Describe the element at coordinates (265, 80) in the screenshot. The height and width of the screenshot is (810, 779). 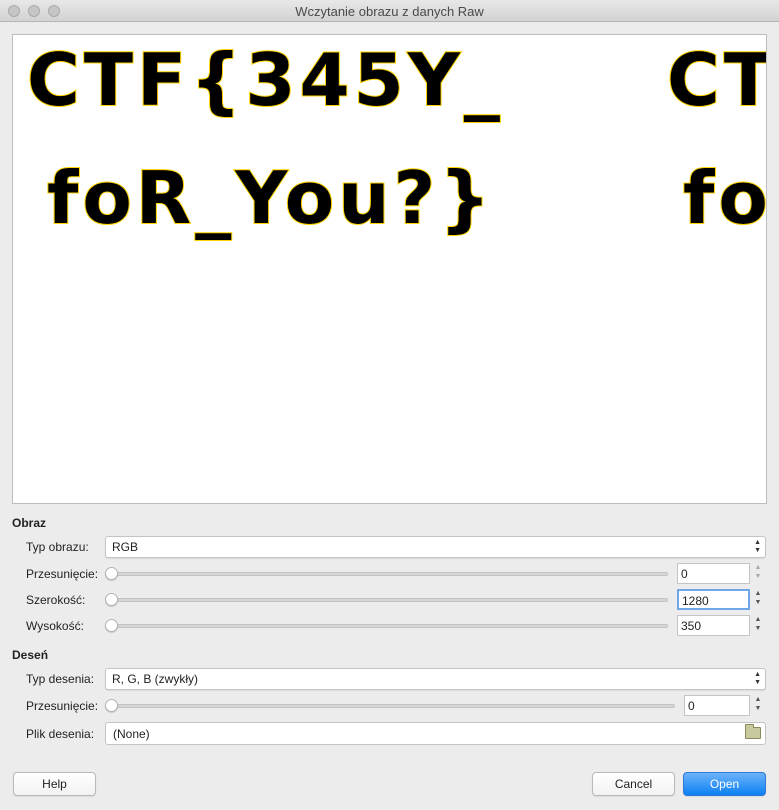
I see `preview-text-line1: CTF{345Y_` at that location.